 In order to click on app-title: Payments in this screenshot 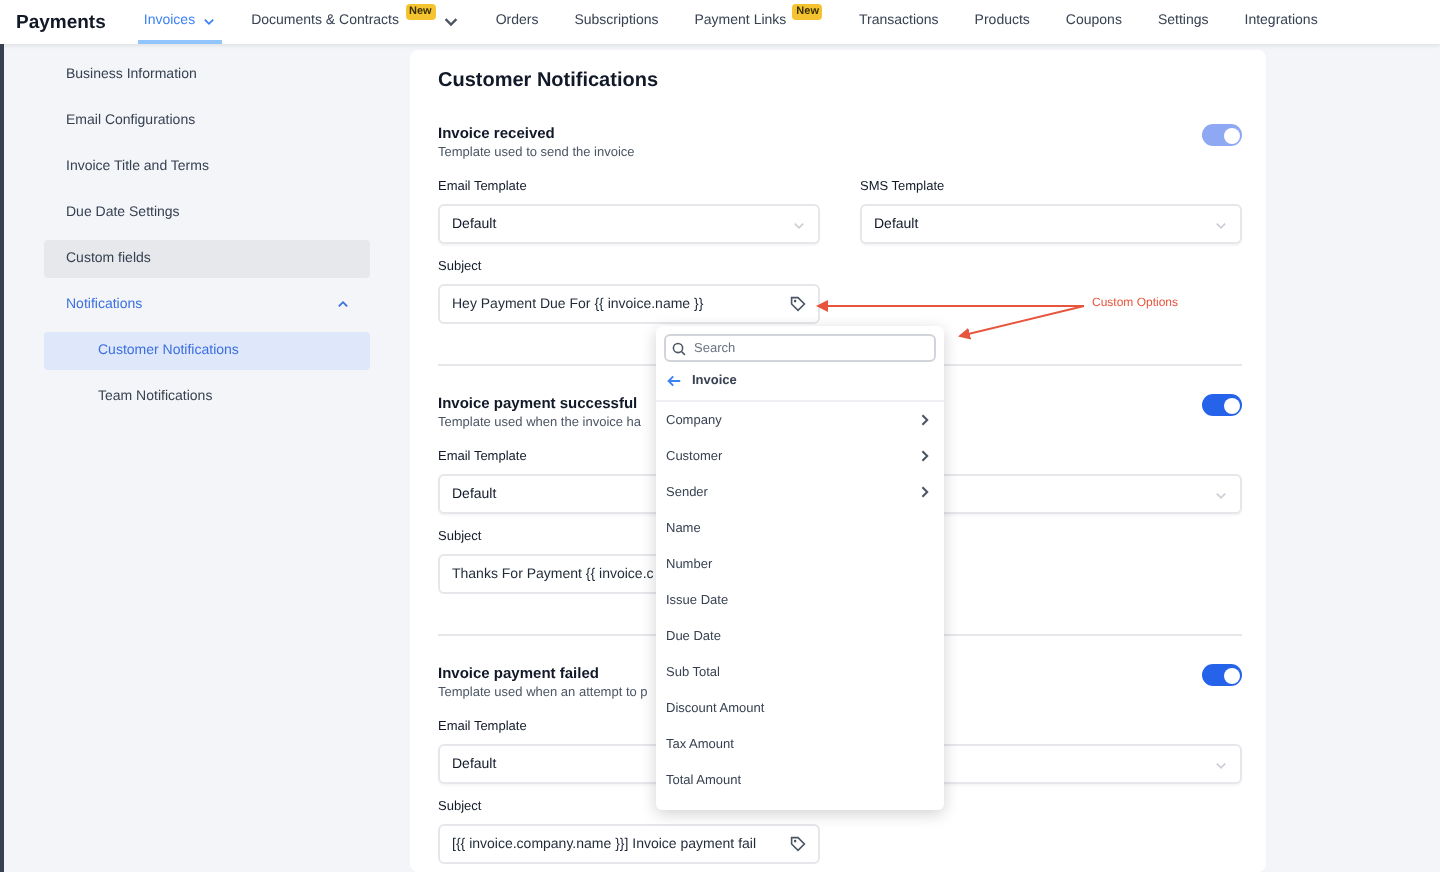, I will do `click(61, 23)`.